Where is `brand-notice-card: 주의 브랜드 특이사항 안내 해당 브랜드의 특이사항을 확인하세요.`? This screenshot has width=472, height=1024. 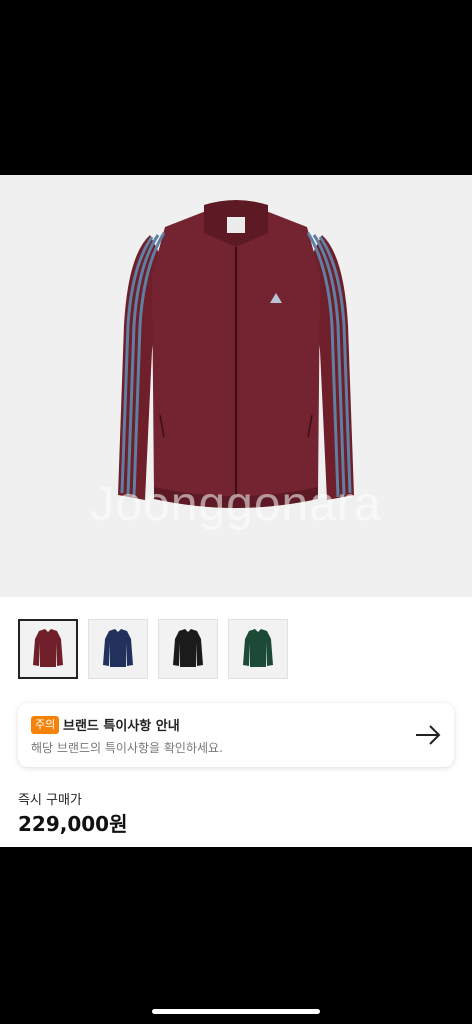 brand-notice-card: 주의 브랜드 특이사항 안내 해당 브랜드의 특이사항을 확인하세요. is located at coordinates (236, 735).